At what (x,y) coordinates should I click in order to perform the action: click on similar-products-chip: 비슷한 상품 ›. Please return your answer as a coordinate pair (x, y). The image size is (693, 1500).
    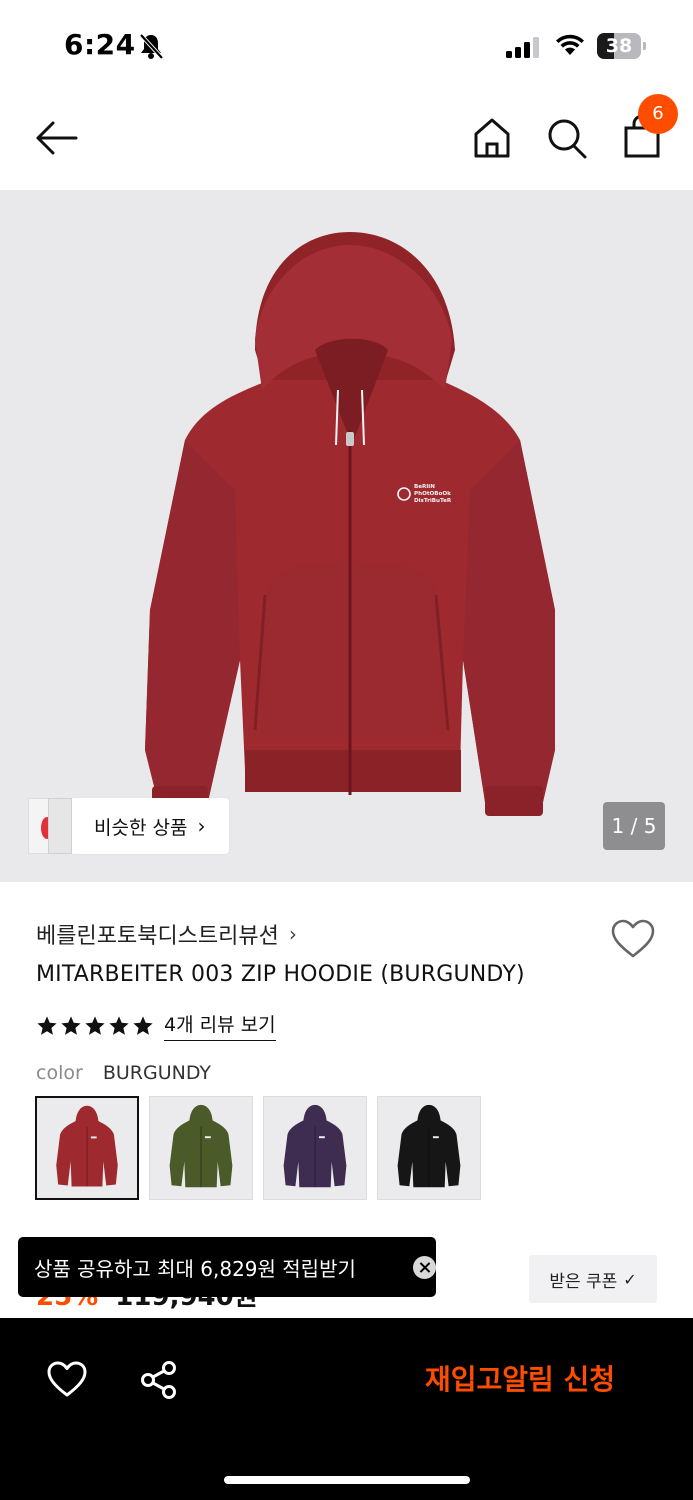
    Looking at the image, I should click on (129, 826).